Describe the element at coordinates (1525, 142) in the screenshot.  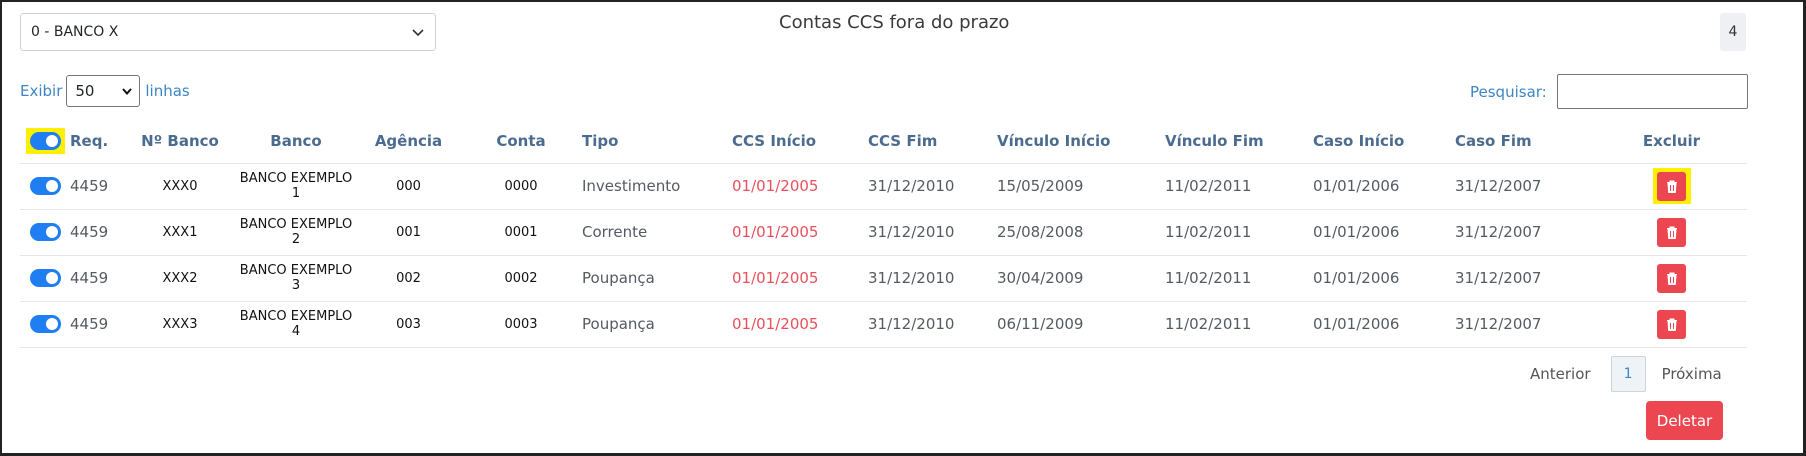
I see `col-caso-fim: Caso Fim` at that location.